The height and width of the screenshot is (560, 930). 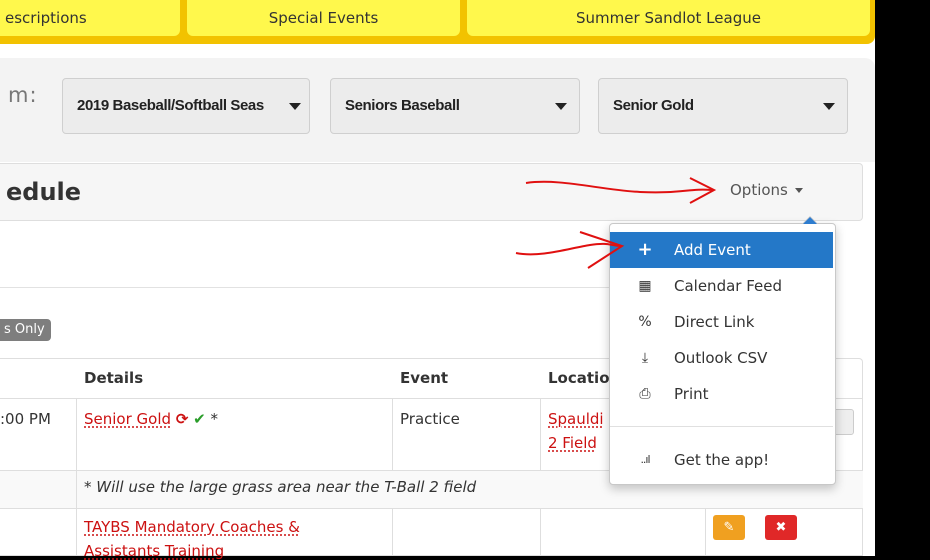 I want to click on nav-tab-descriptions: escriptions, so click(x=90, y=18).